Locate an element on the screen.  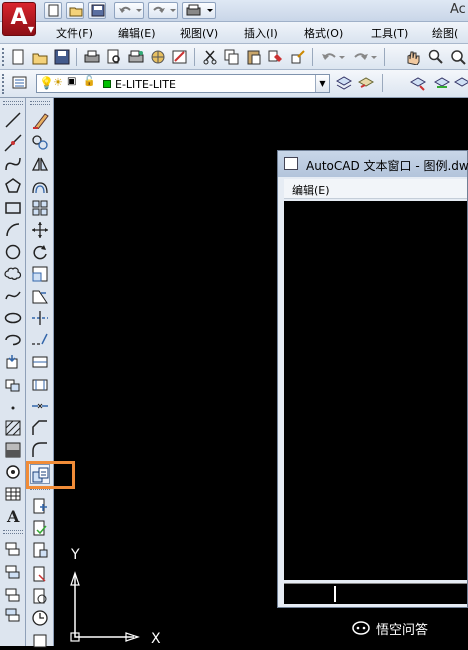
layer-properties-icon is located at coordinates (20, 83).